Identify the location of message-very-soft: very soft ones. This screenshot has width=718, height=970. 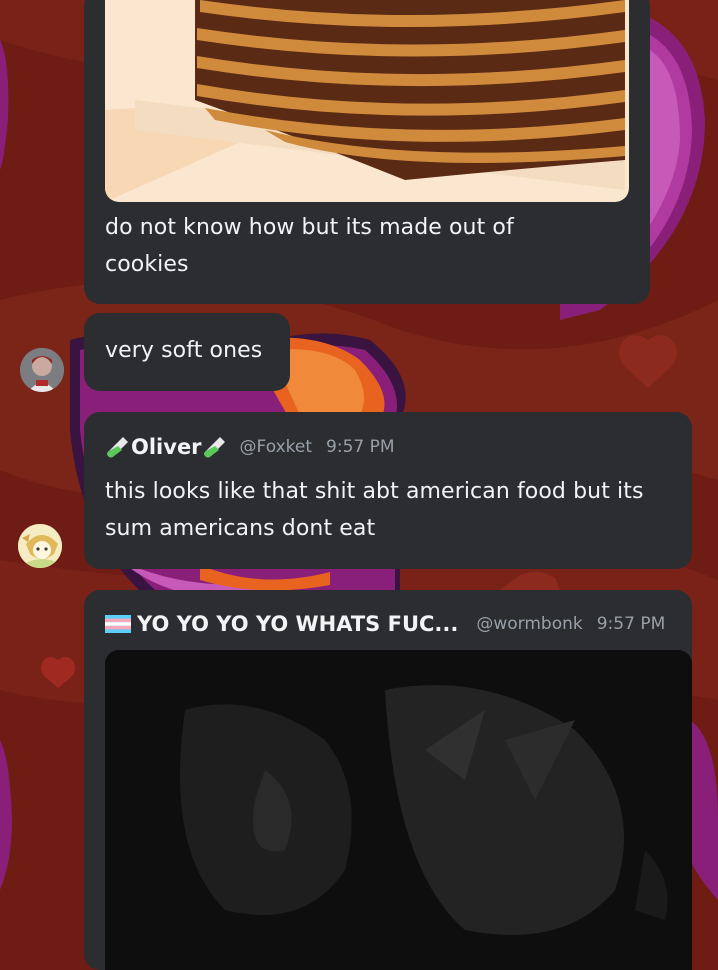
(187, 352).